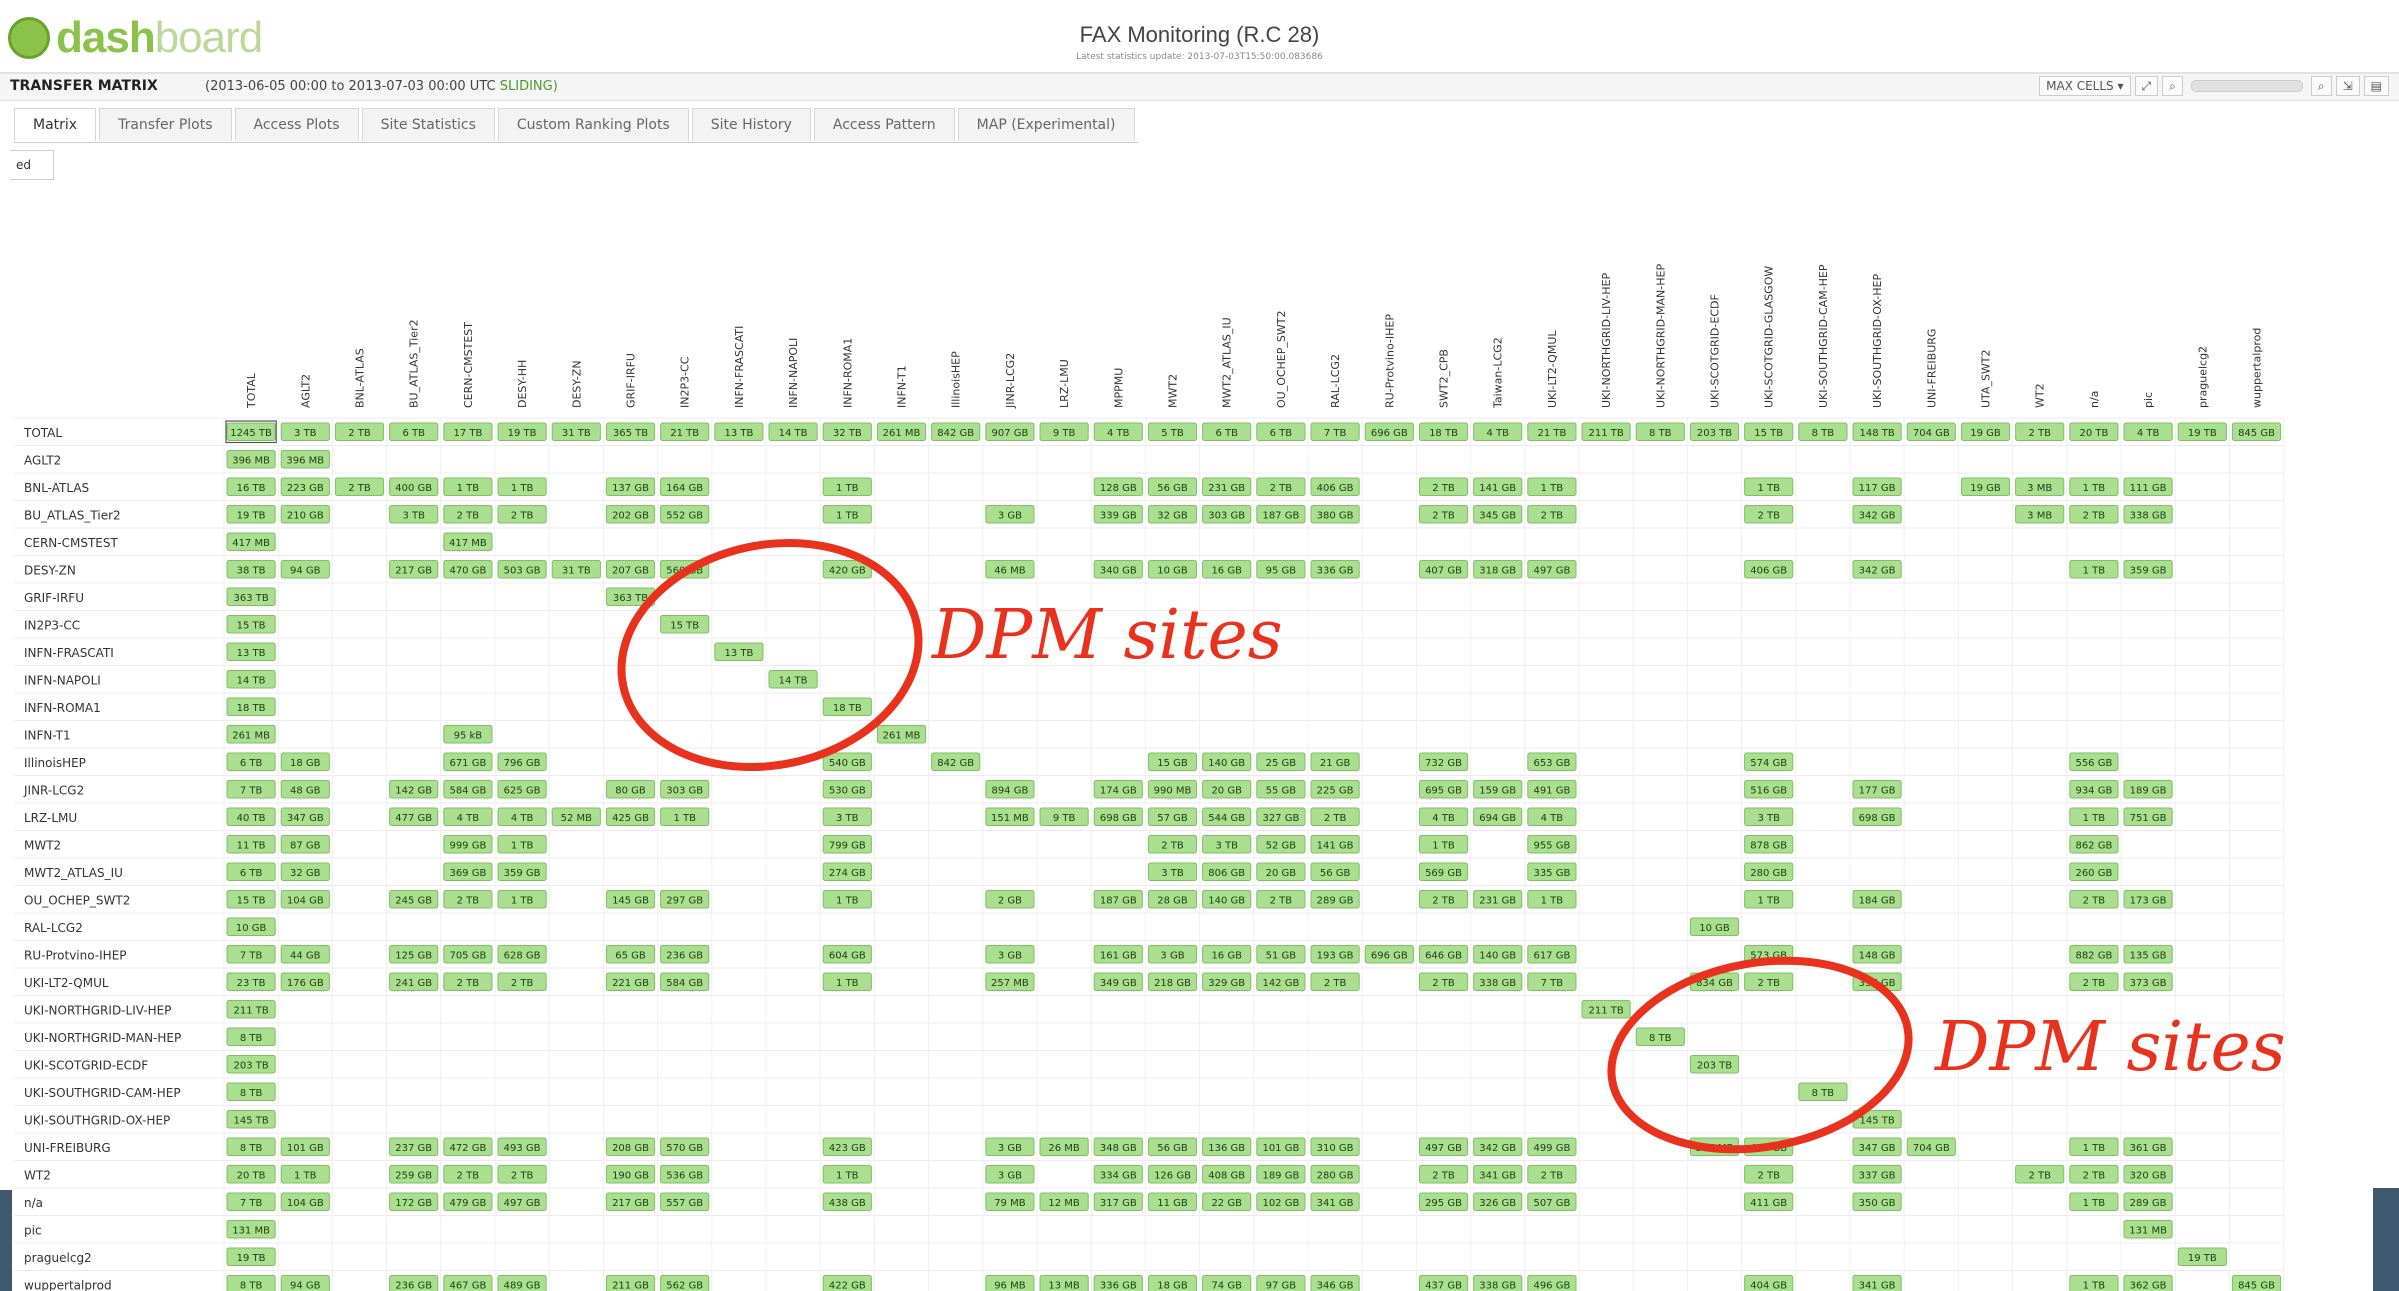  Describe the element at coordinates (360, 378) in the screenshot. I see `column-header: BNL-ATLAS` at that location.